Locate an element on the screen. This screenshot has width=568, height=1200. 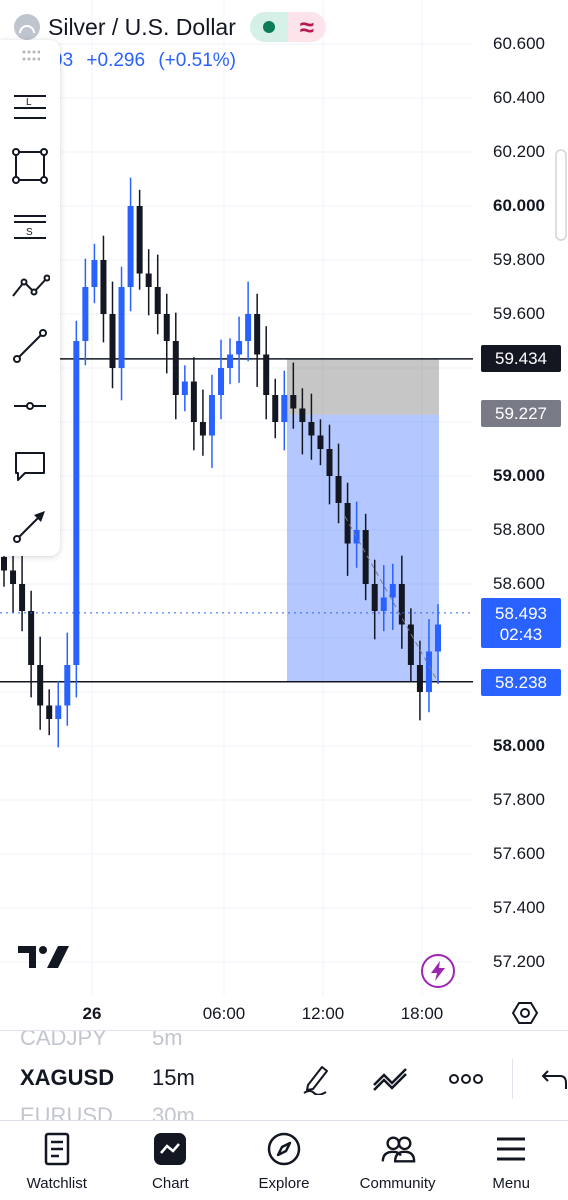
price-label: 60.600 is located at coordinates (519, 43).